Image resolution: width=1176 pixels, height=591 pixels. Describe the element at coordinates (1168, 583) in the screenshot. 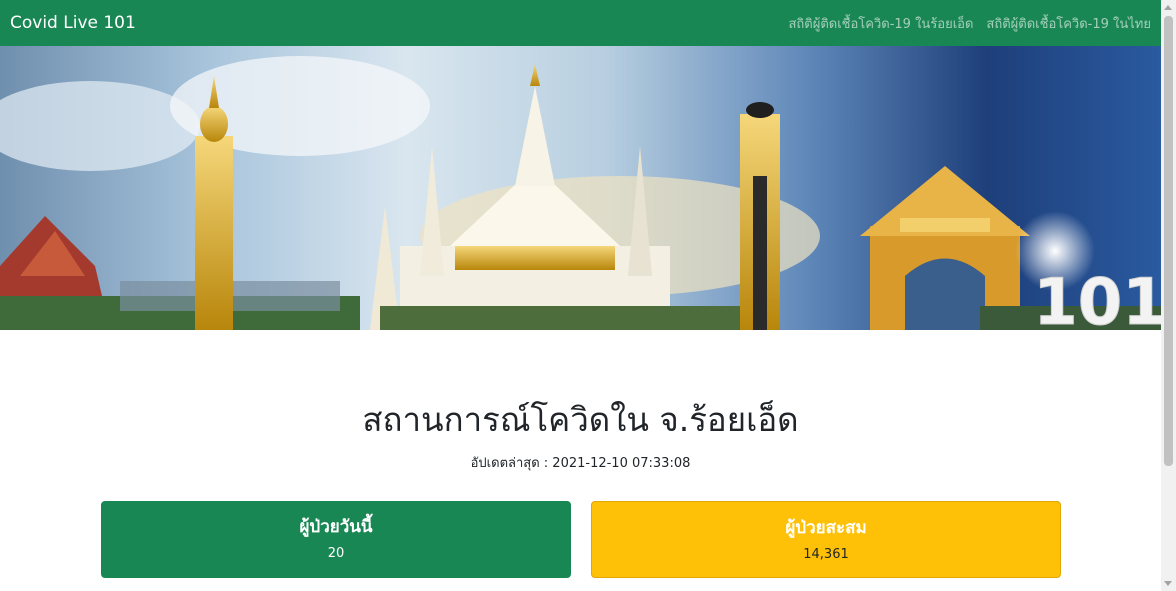

I see `scroll-down-arrow-icon` at that location.